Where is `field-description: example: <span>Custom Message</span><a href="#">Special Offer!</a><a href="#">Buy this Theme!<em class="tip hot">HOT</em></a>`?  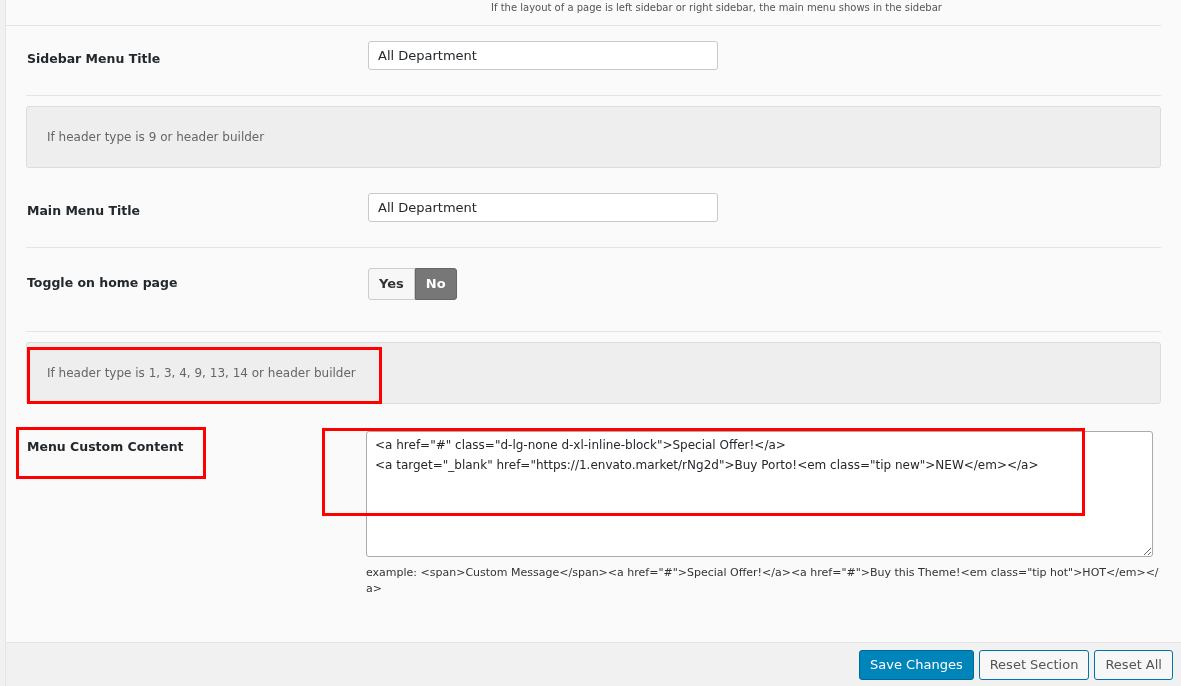 field-description: example: <span>Custom Message</span><a href="#">Special Offer!</a><a href="#">Buy this Theme!<em class="tip hot">HOT</em></a> is located at coordinates (763, 581).